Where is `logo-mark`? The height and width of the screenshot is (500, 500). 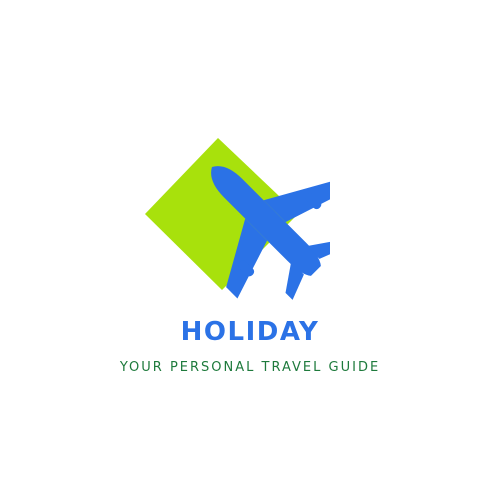
logo-mark is located at coordinates (235, 215).